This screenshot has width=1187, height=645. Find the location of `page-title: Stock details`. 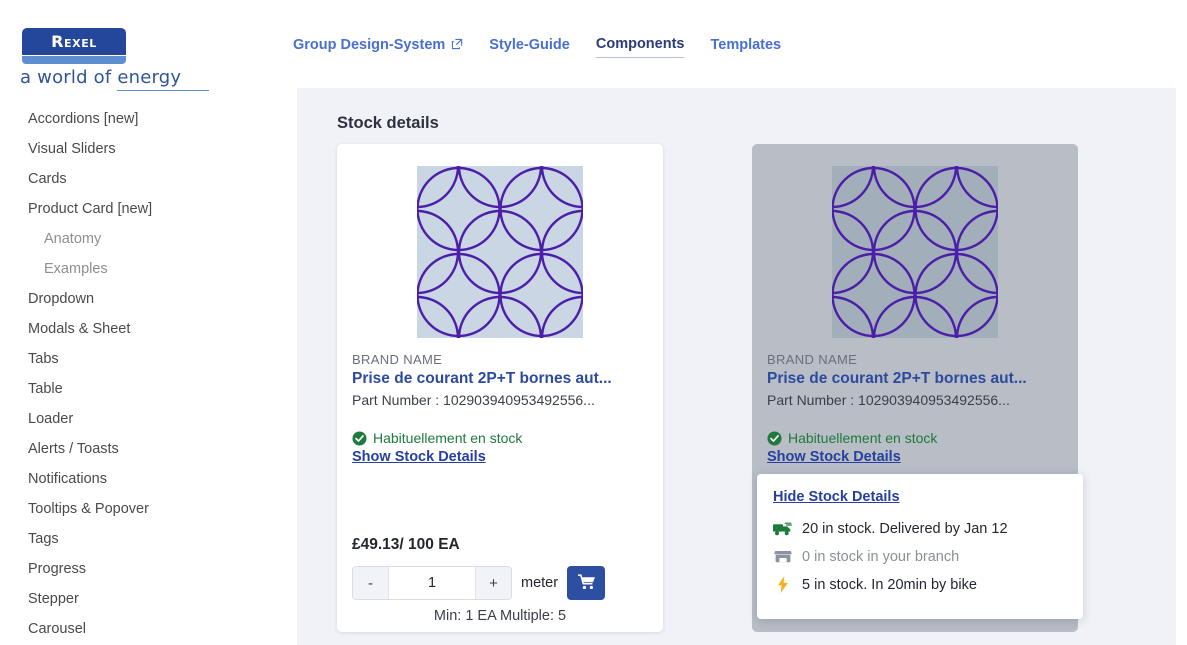

page-title: Stock details is located at coordinates (388, 123).